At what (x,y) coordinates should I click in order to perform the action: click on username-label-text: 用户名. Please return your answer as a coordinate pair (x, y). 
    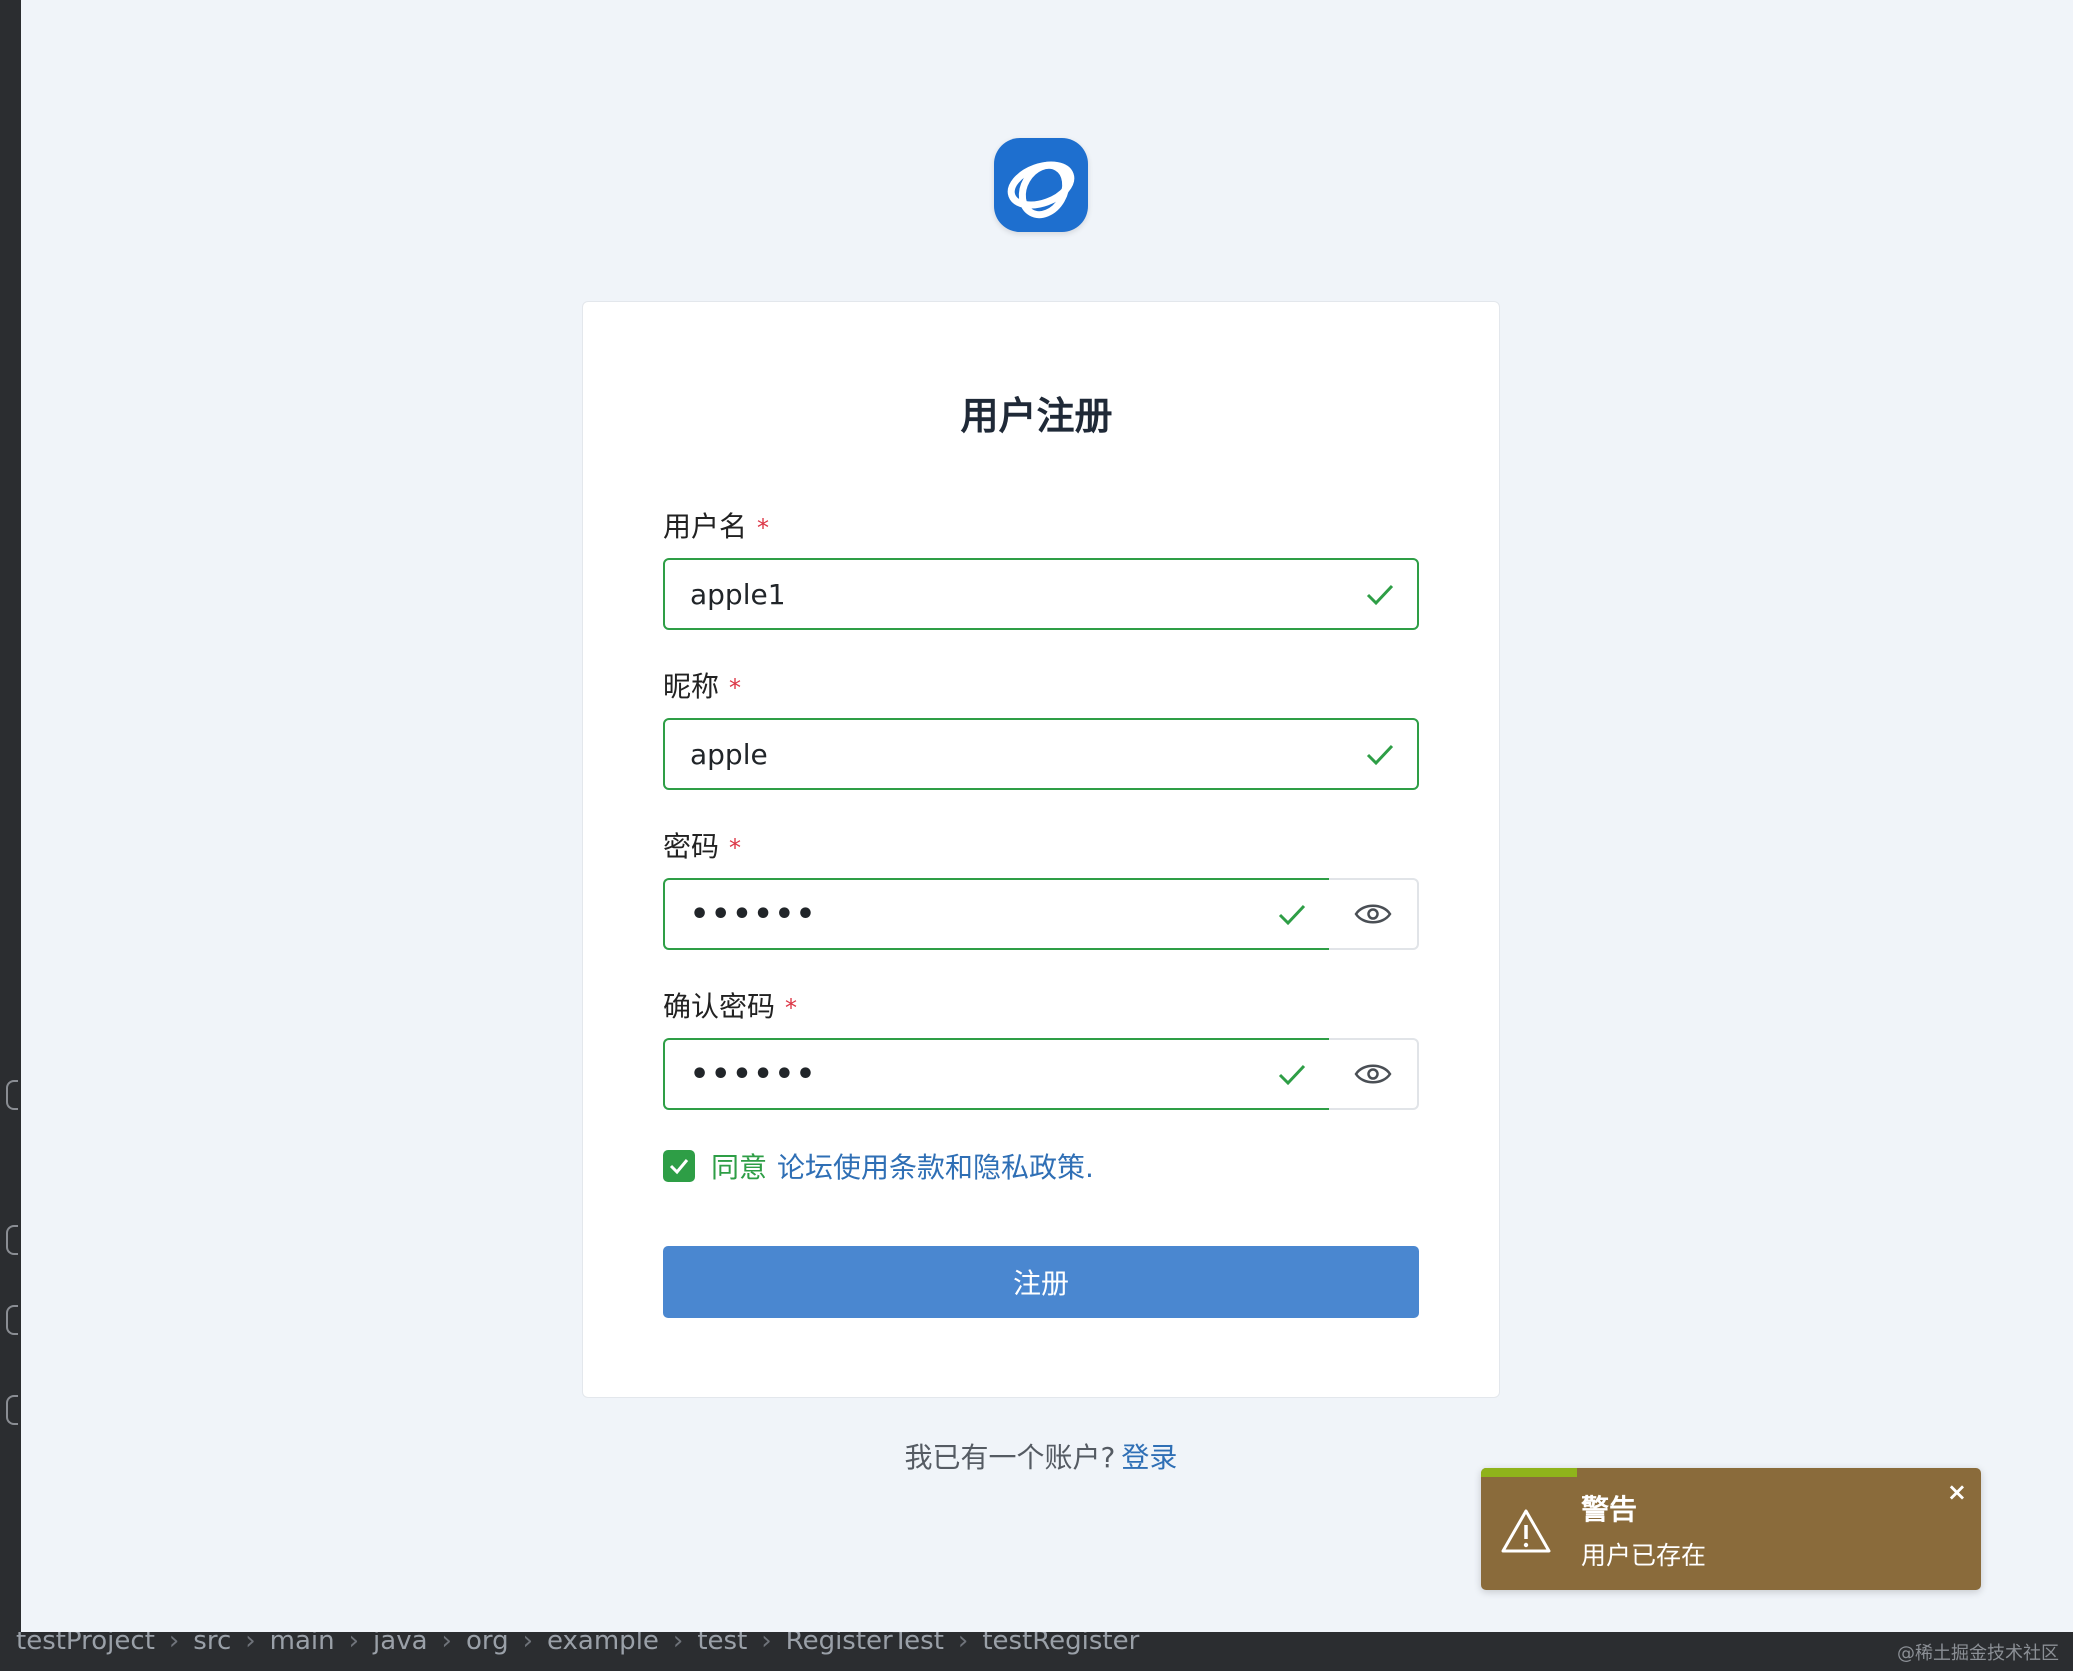
    Looking at the image, I should click on (705, 526).